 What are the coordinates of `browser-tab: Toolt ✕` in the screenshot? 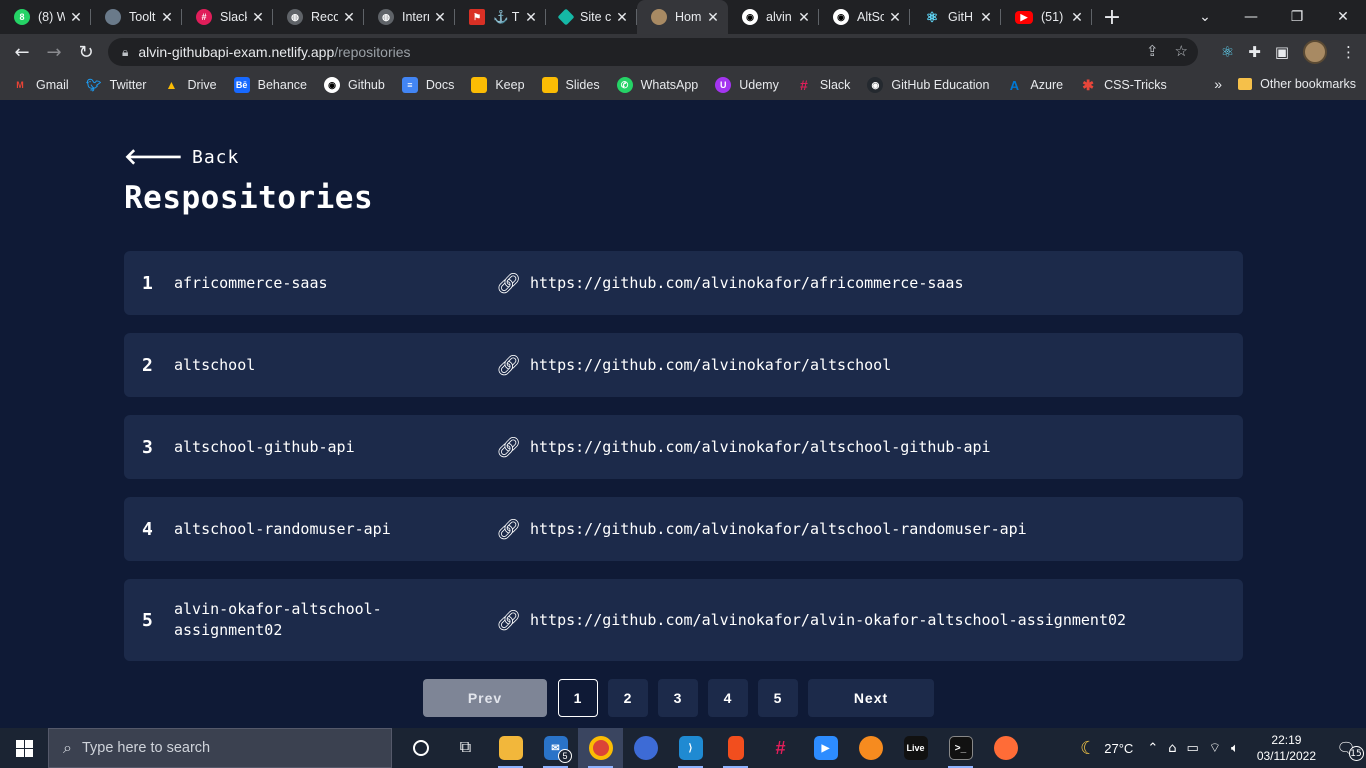 It's located at (136, 17).